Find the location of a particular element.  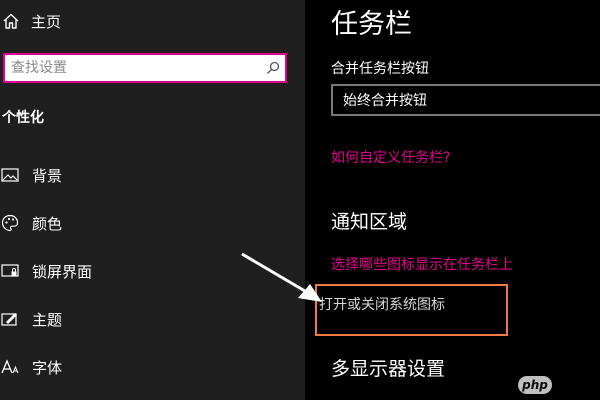

search-box is located at coordinates (145, 68).